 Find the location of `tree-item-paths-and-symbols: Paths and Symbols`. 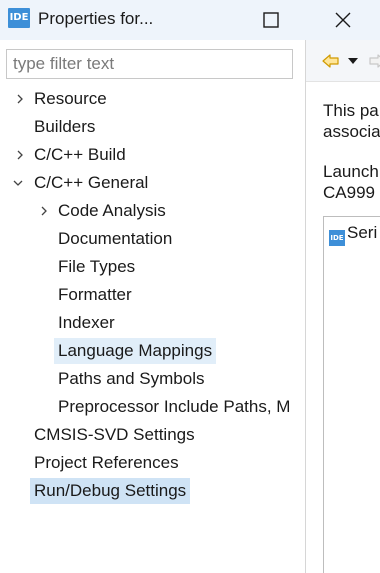

tree-item-paths-and-symbols: Paths and Symbols is located at coordinates (121, 379).